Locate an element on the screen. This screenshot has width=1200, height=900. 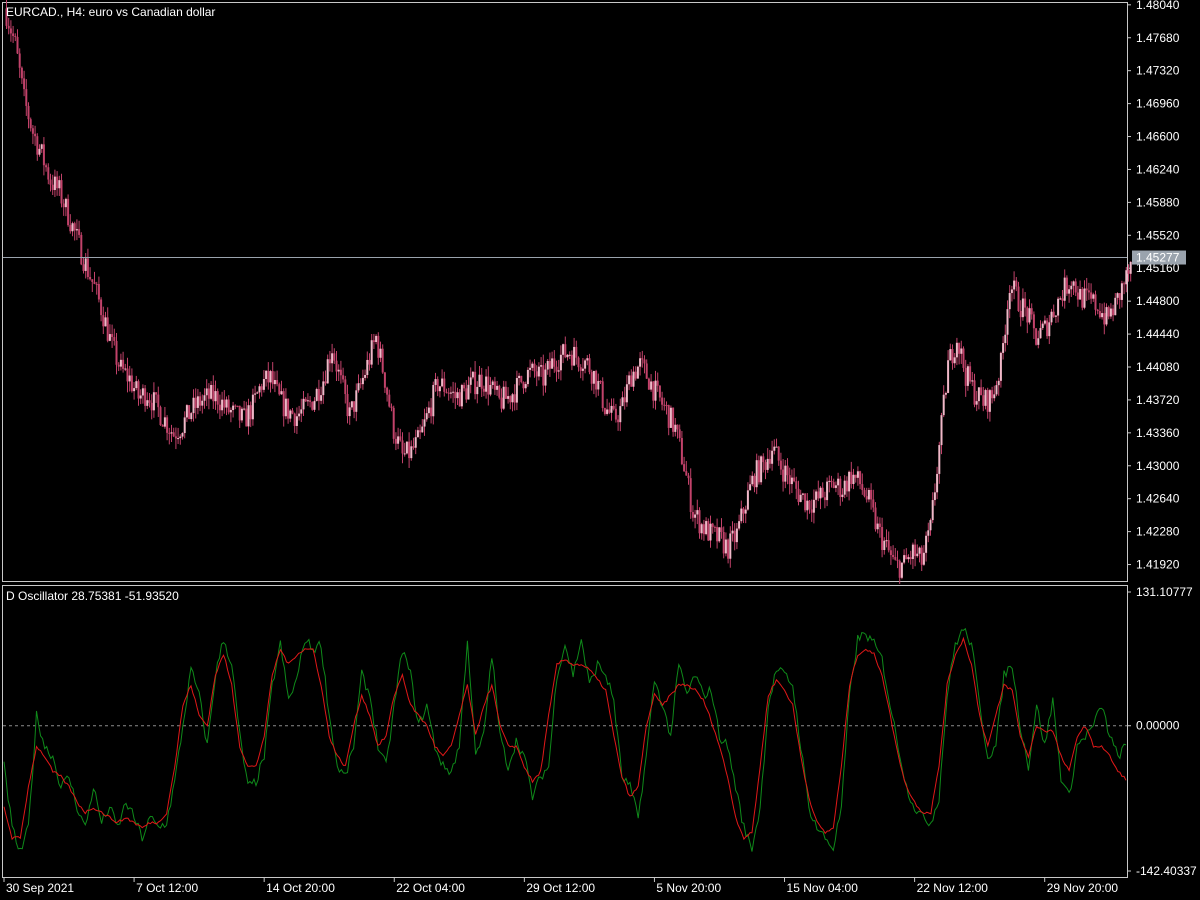
time-tick-label: 5 Nov 20:00 is located at coordinates (688, 888).